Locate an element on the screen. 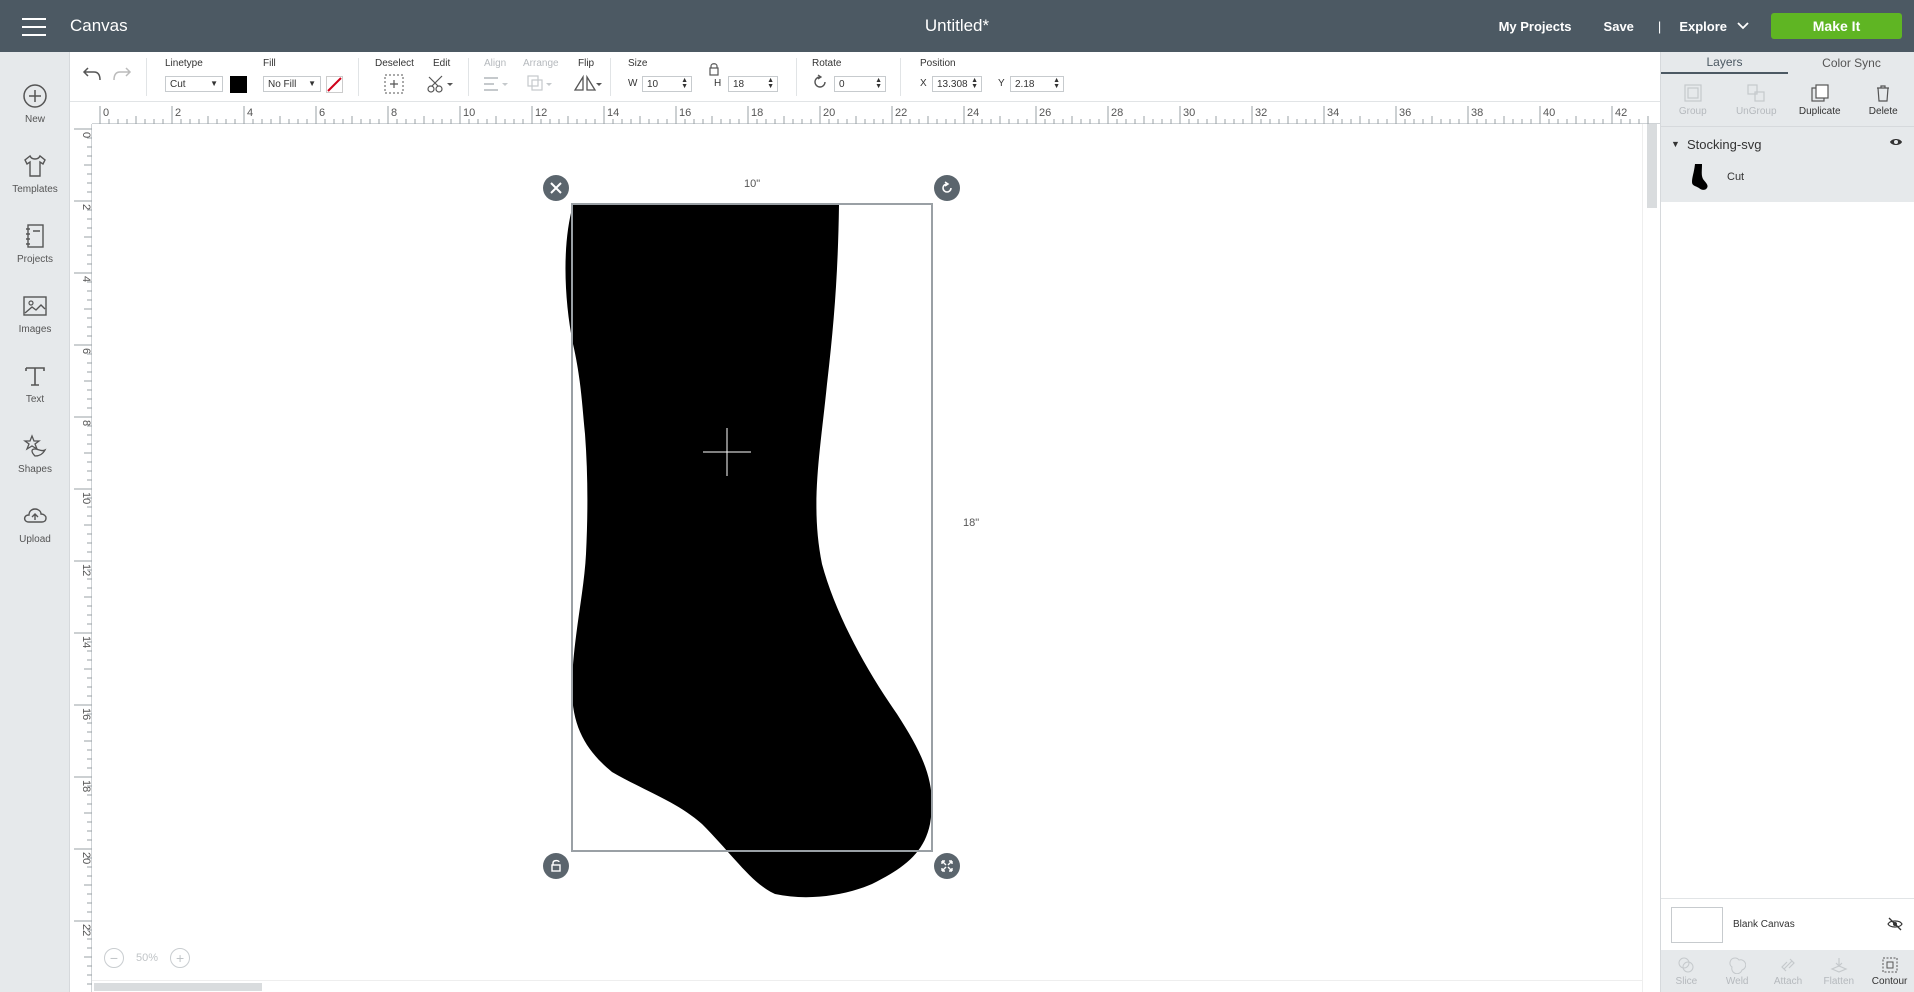  fill-value: No Fill is located at coordinates (282, 84).